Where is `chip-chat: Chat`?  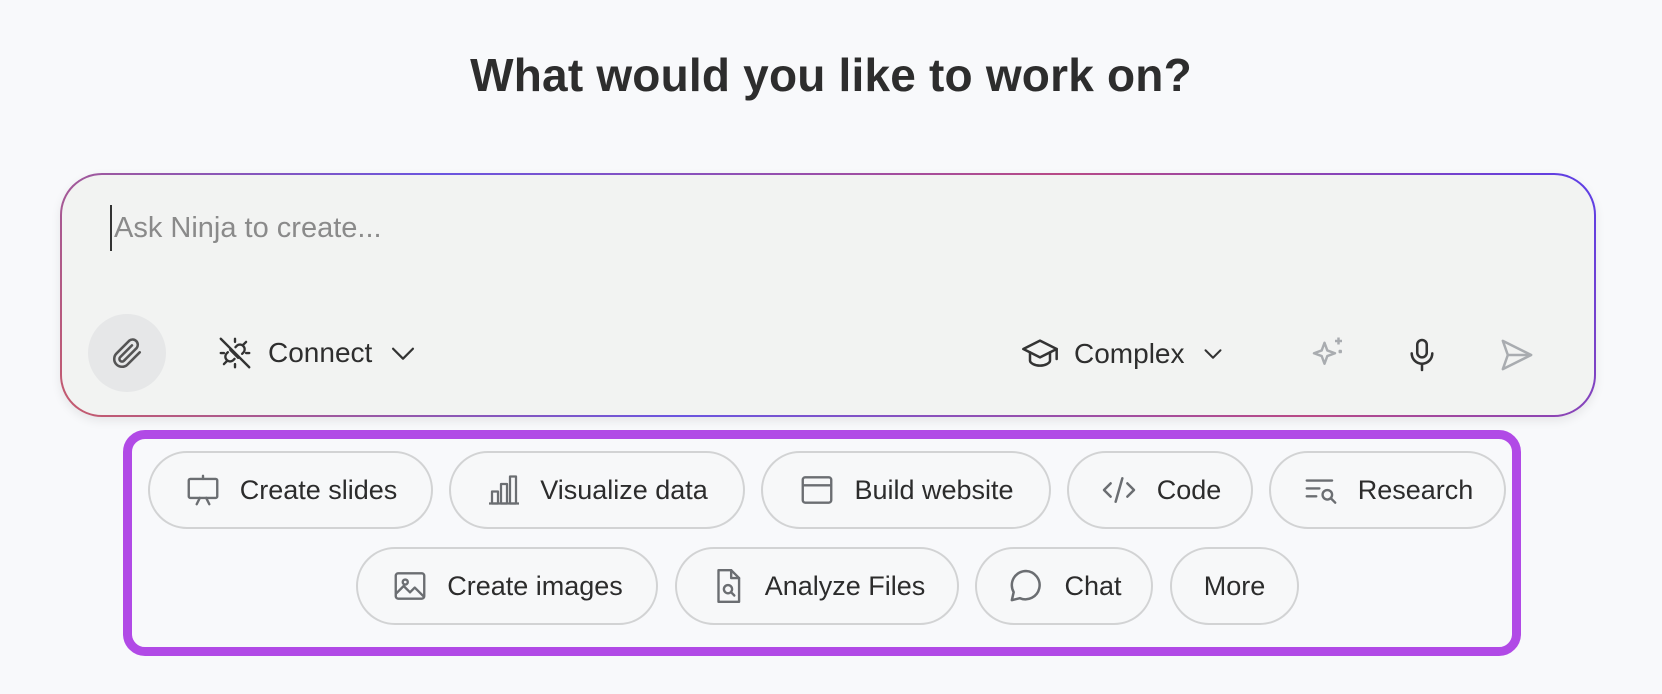
chip-chat: Chat is located at coordinates (1064, 586).